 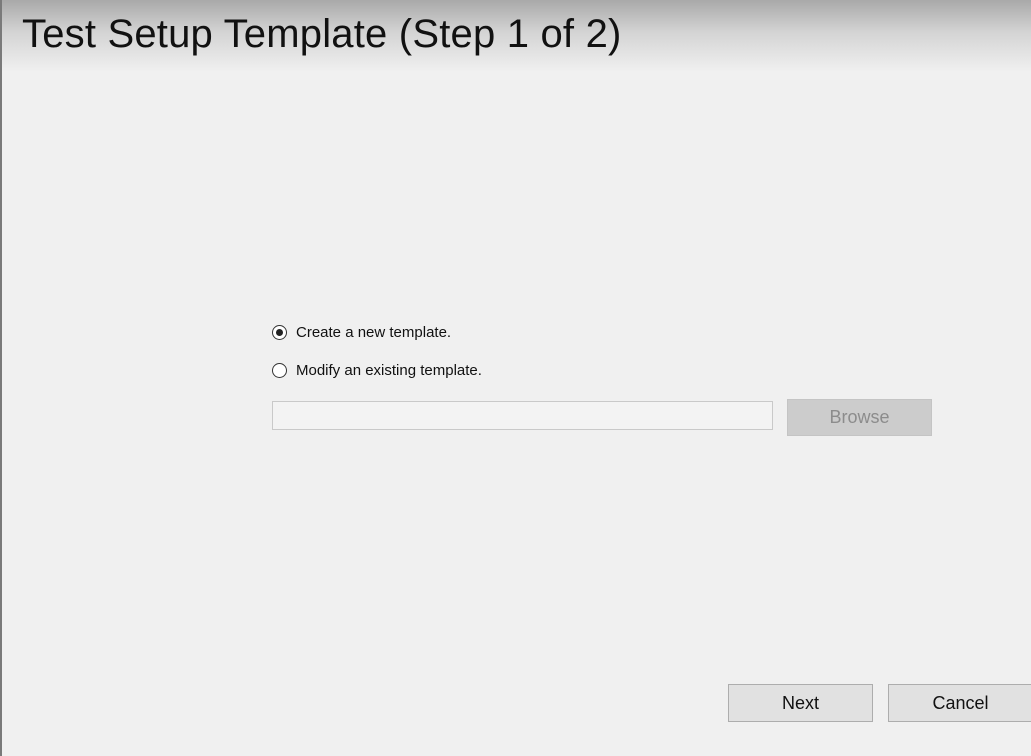 I want to click on create-new-template-label: Create a new template., so click(x=373, y=332).